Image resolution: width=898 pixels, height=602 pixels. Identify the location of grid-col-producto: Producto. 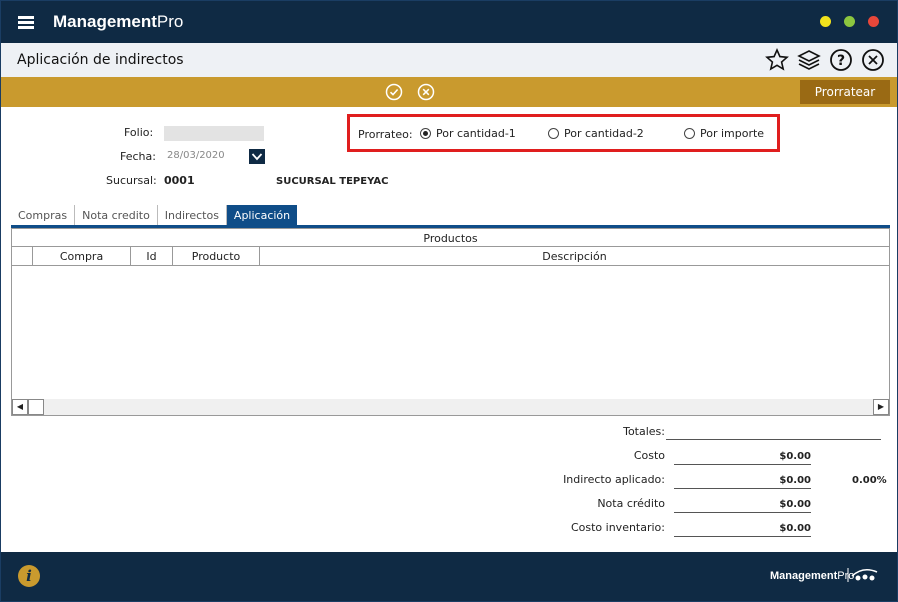
(216, 256).